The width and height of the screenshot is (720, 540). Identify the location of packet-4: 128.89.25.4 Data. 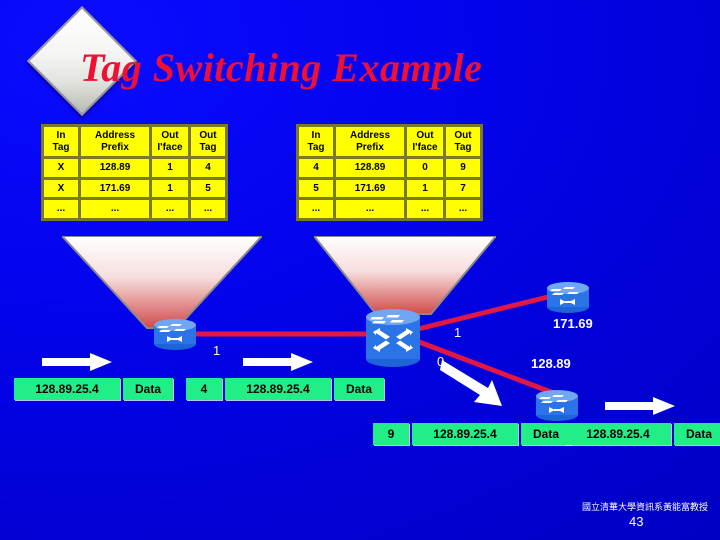
(642, 434).